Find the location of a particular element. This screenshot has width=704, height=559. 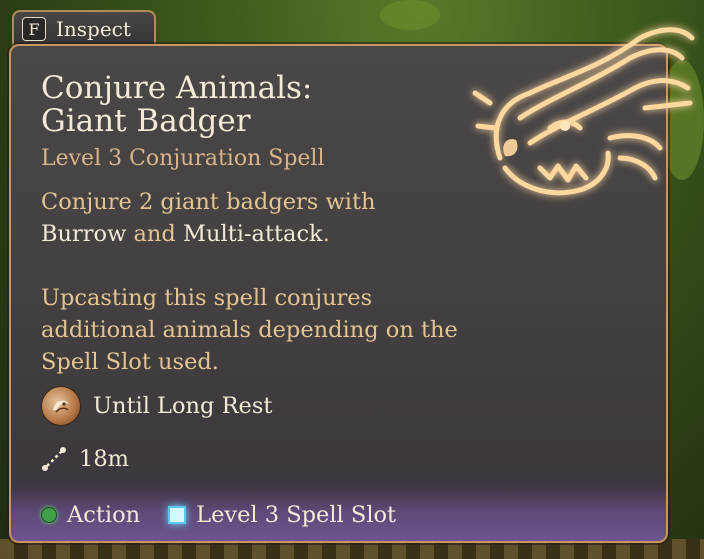

description-end: . is located at coordinates (326, 234).